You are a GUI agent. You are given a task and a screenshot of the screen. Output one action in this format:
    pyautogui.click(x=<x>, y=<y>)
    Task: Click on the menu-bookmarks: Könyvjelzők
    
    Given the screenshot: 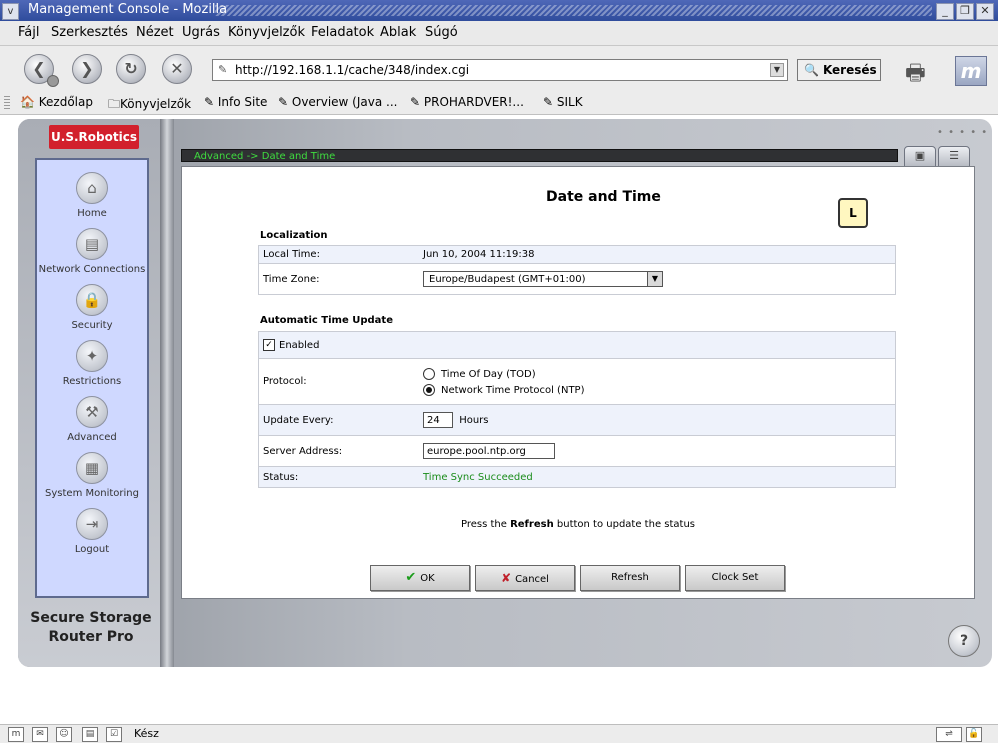 What is the action you would take?
    pyautogui.click(x=266, y=32)
    